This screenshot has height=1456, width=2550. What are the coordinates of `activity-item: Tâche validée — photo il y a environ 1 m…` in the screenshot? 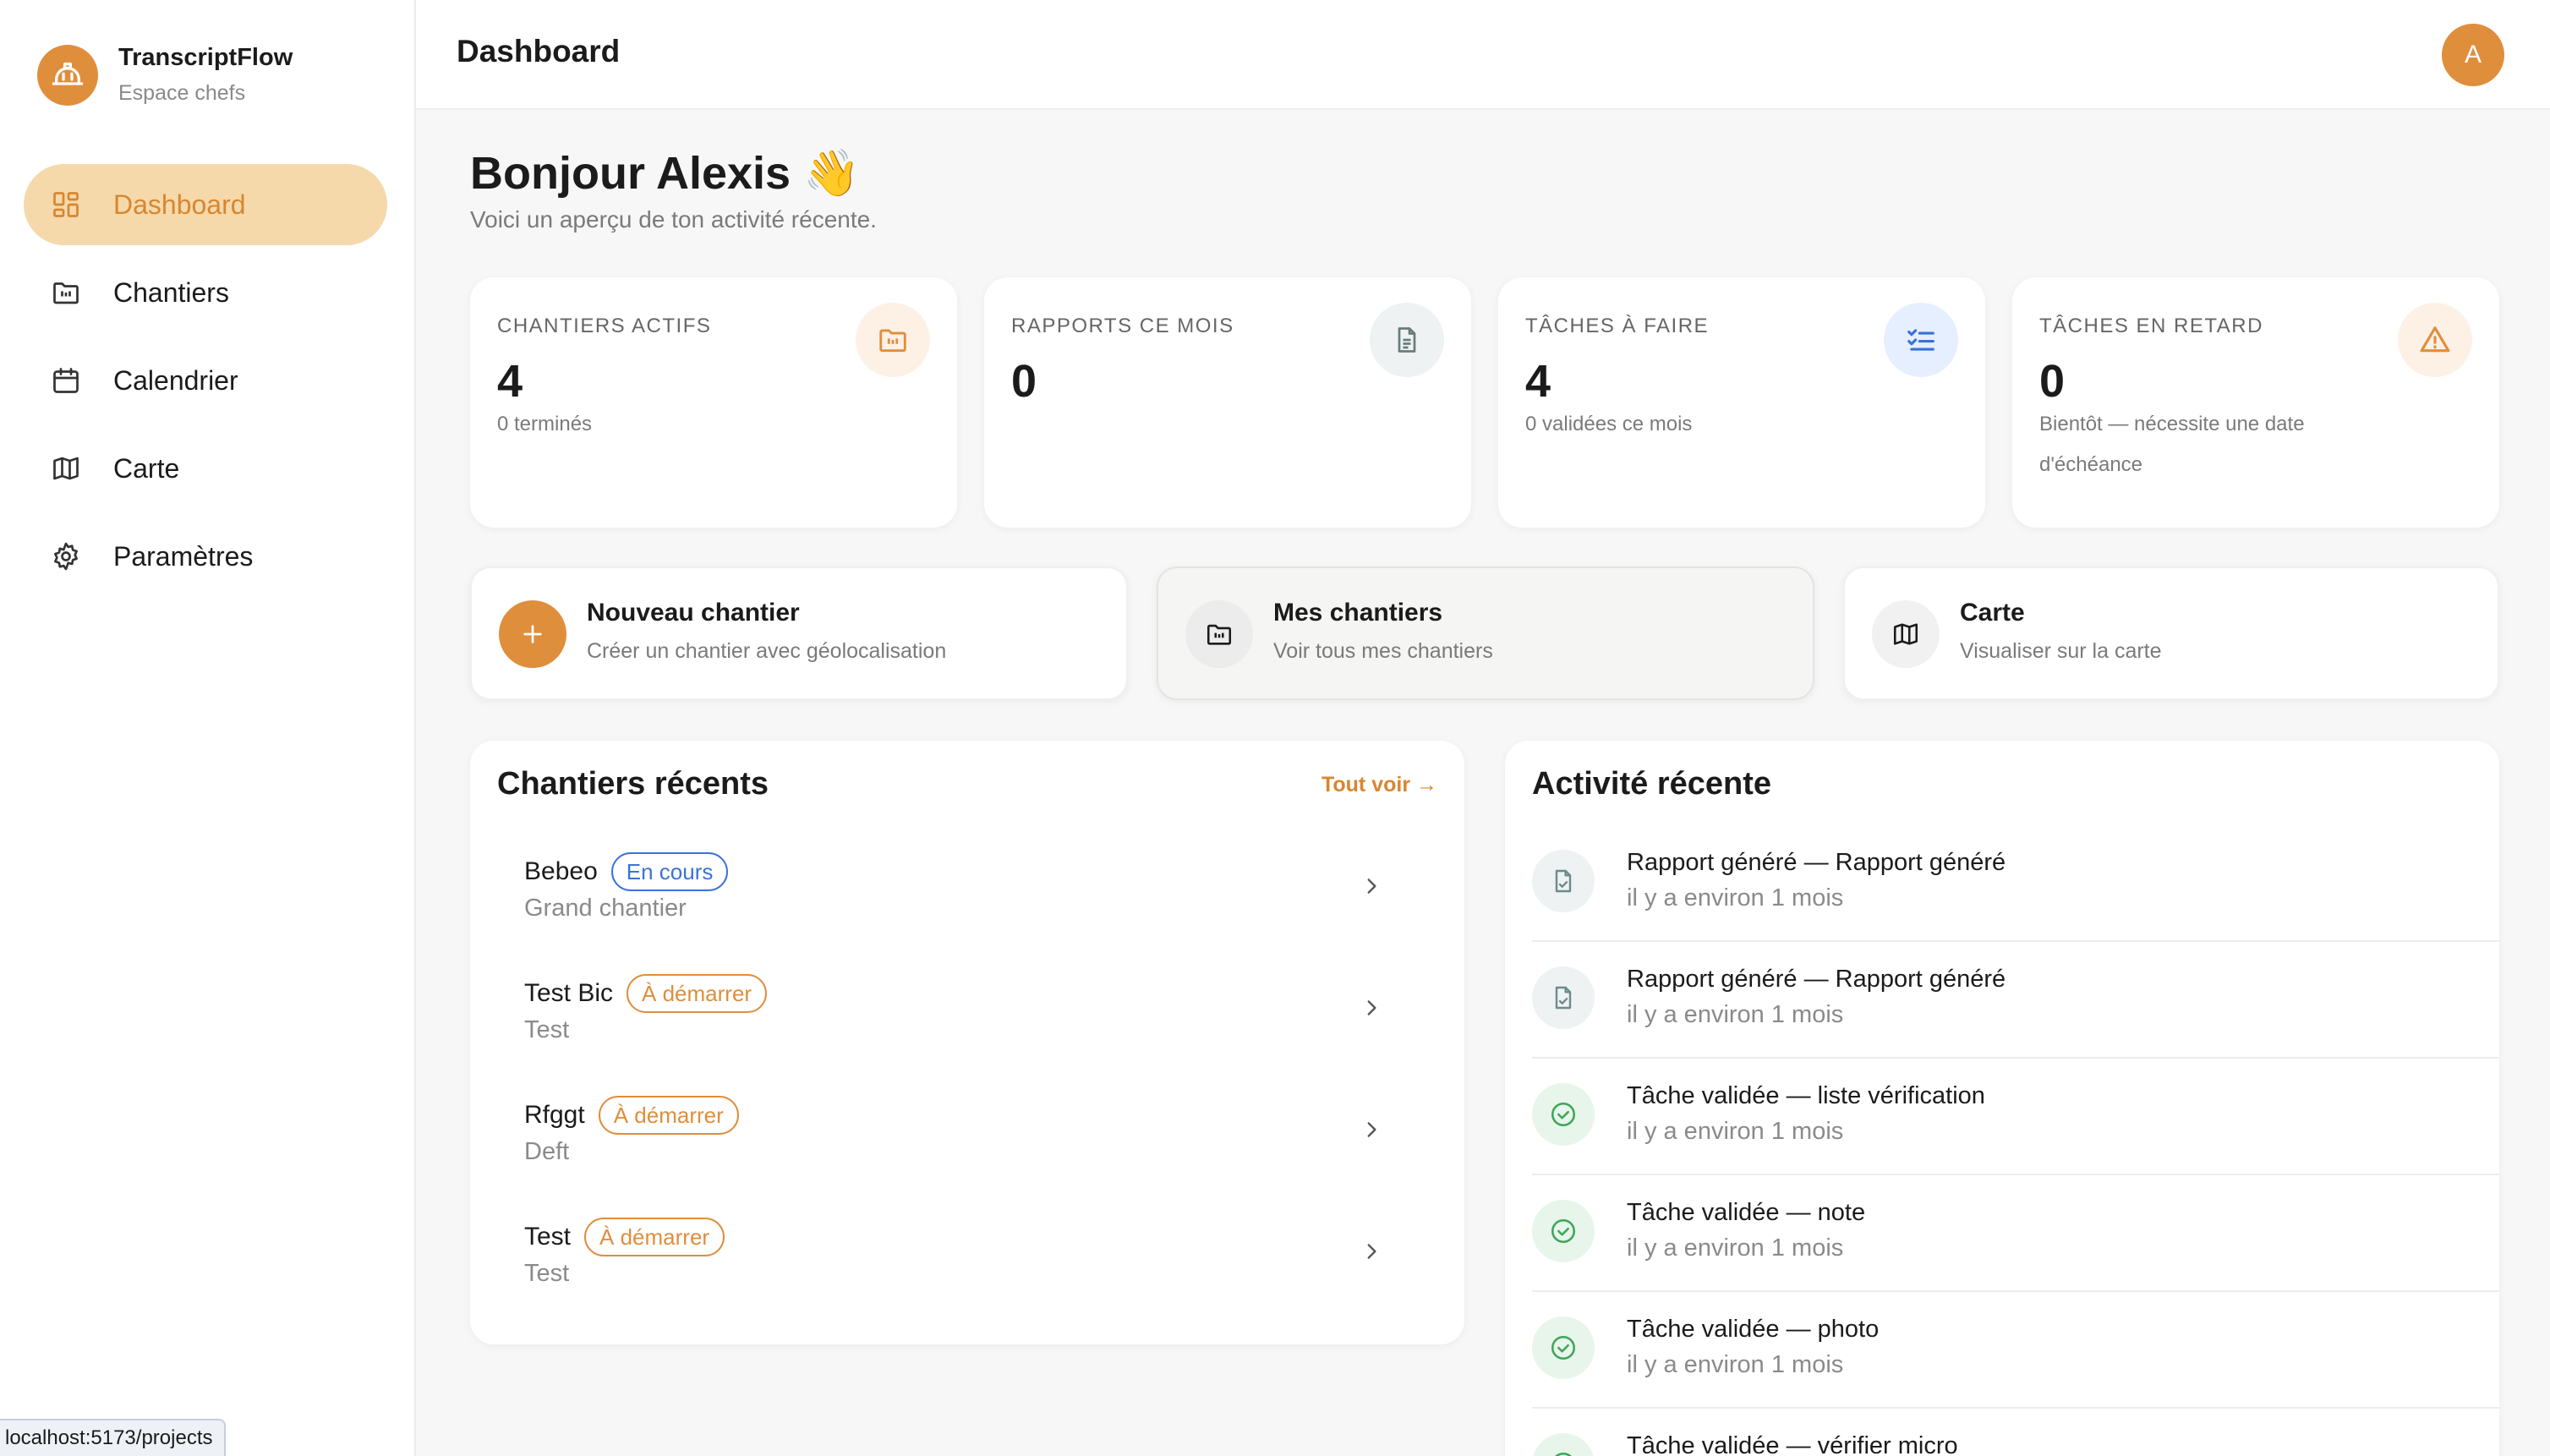 It's located at (2015, 1351).